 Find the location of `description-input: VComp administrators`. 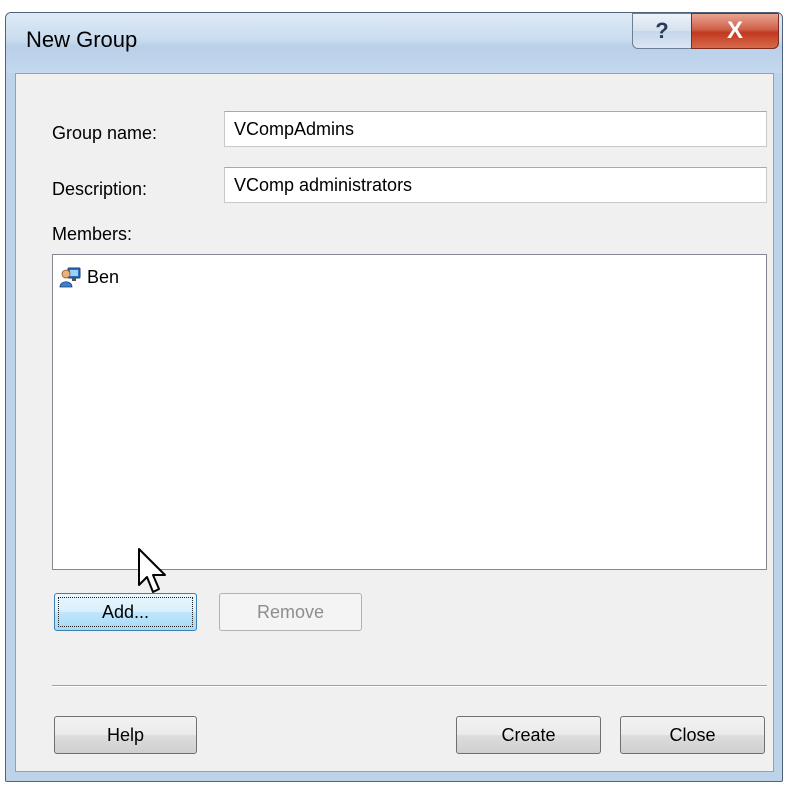

description-input: VComp administrators is located at coordinates (495, 185).